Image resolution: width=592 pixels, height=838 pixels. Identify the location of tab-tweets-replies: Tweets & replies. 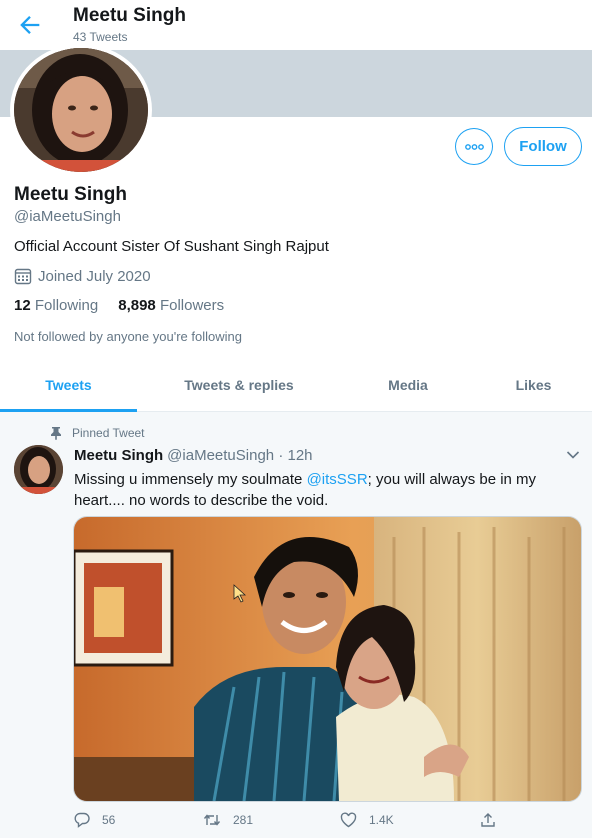
(239, 387).